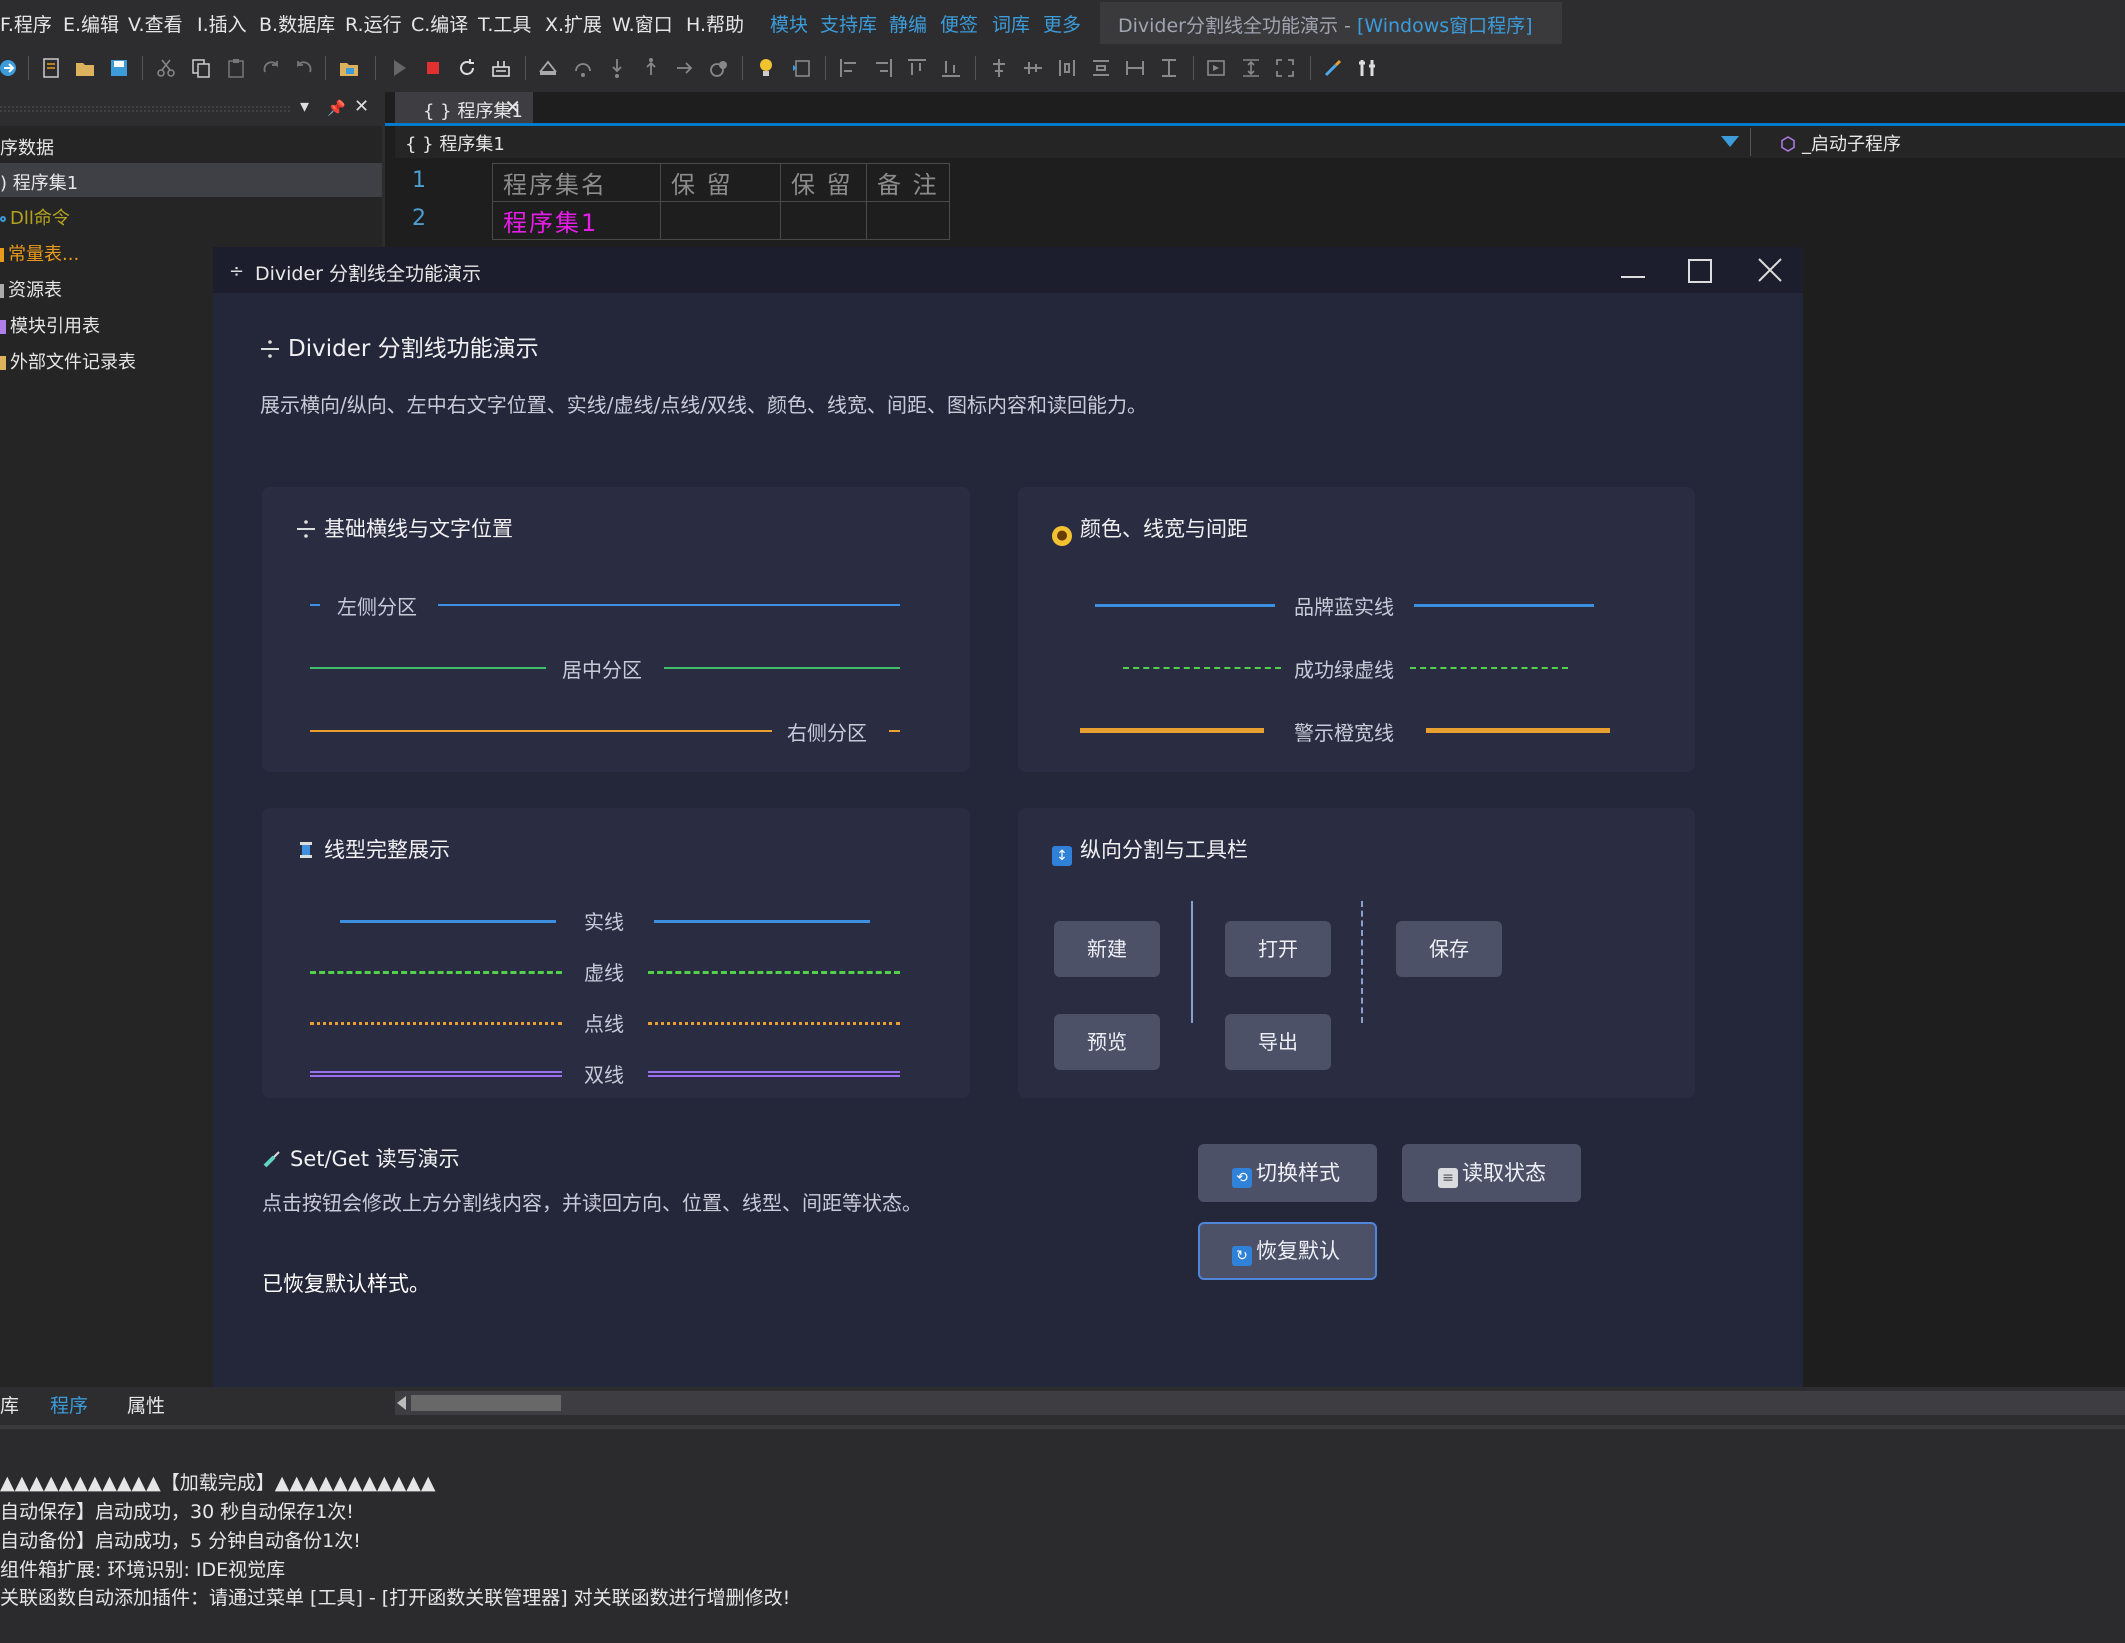  Describe the element at coordinates (1730, 141) in the screenshot. I see `chevron-down-icon` at that location.